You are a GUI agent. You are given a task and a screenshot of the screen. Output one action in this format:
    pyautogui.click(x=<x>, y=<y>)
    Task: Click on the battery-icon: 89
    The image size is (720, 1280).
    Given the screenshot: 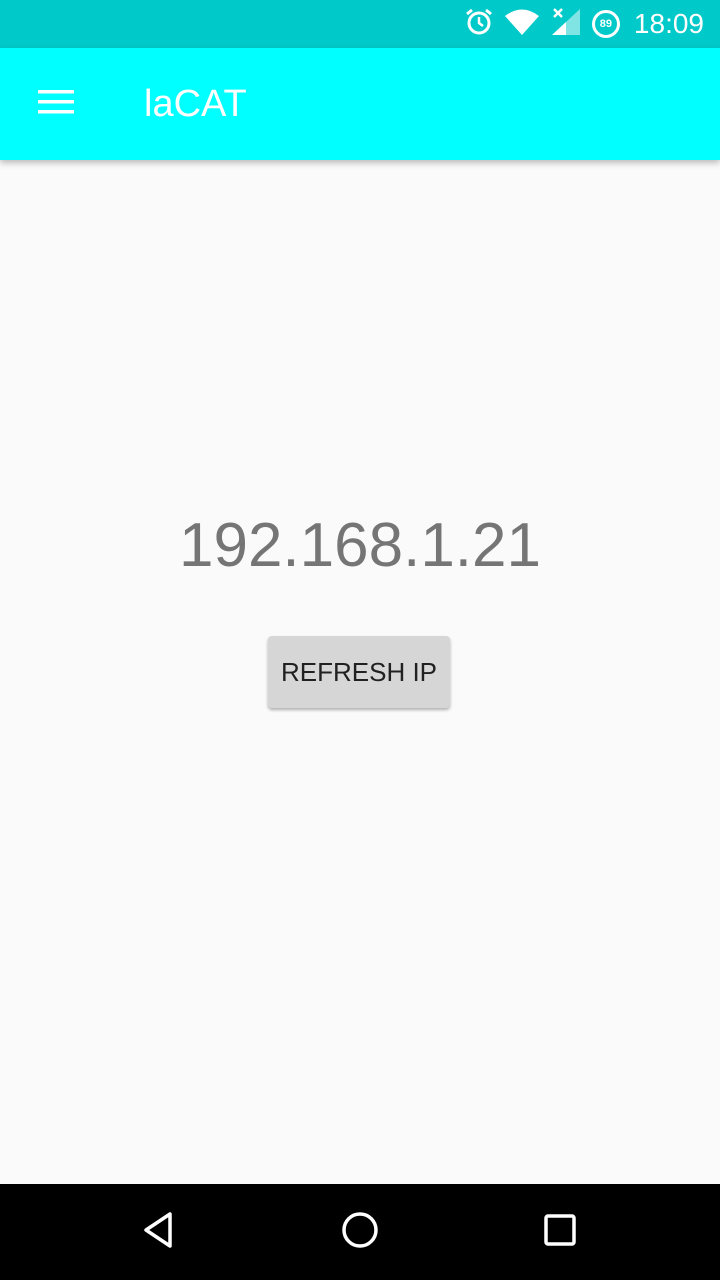 What is the action you would take?
    pyautogui.click(x=605, y=24)
    